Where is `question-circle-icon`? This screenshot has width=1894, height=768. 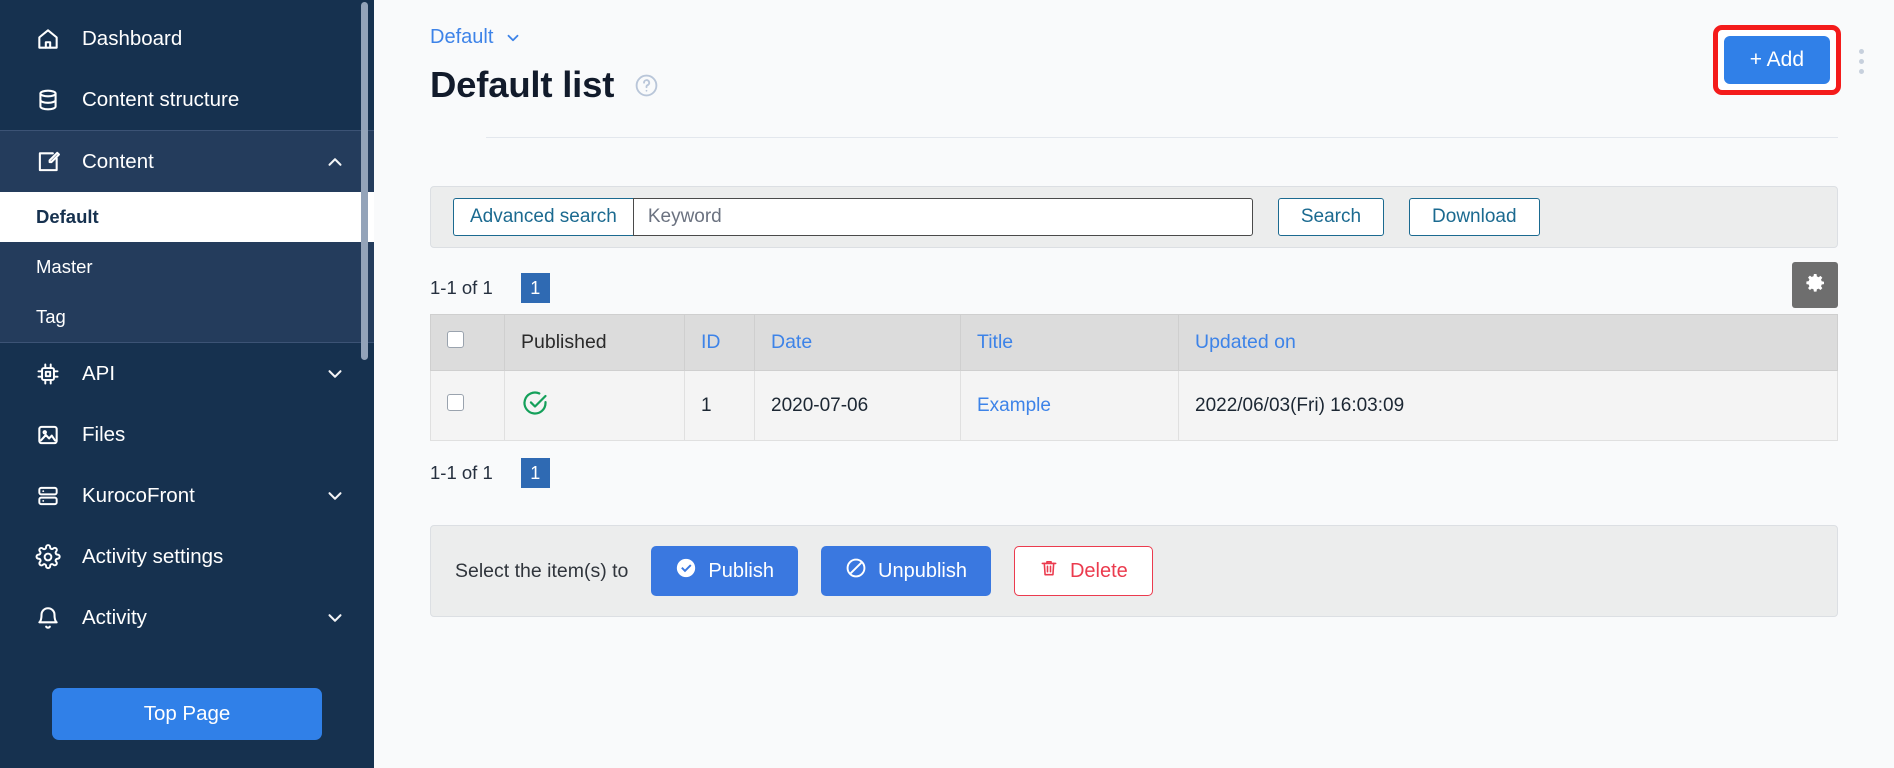 question-circle-icon is located at coordinates (646, 85).